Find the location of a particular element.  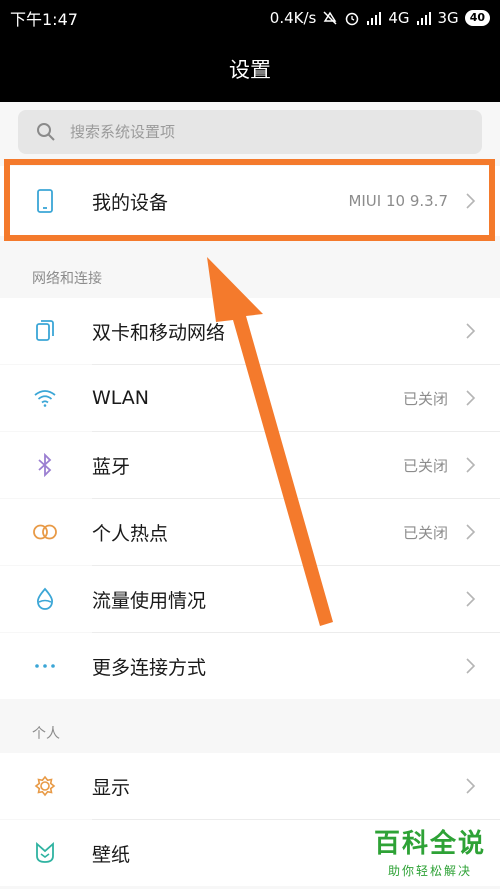

data-usage-icon is located at coordinates (45, 599).